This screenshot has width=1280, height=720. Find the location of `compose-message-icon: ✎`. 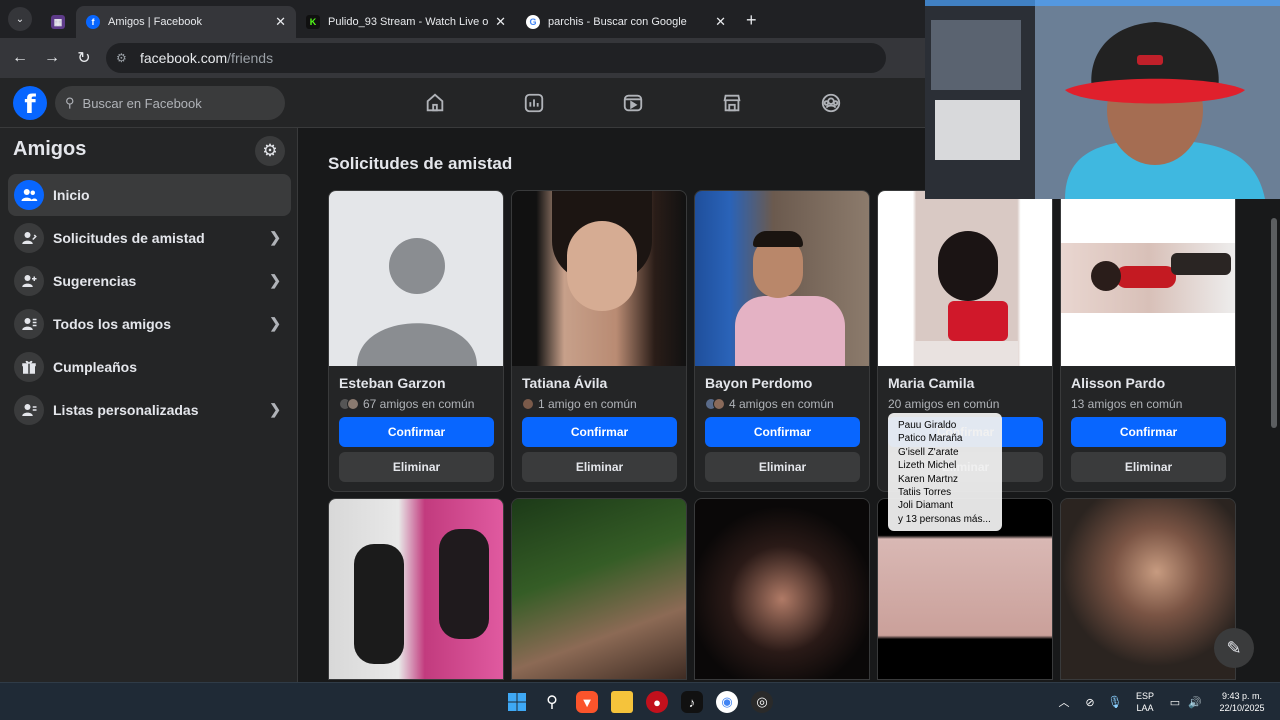

compose-message-icon: ✎ is located at coordinates (1234, 648).